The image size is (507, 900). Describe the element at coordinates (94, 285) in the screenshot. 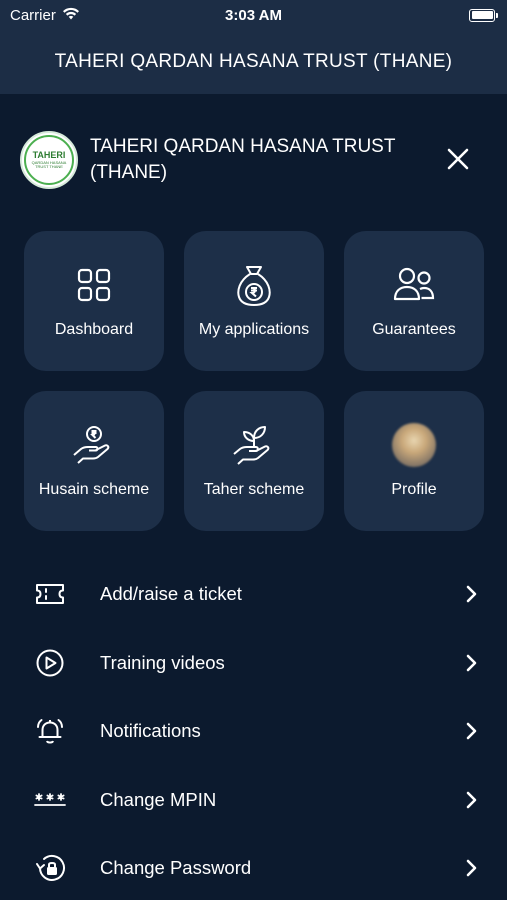

I see `grid-icon` at that location.